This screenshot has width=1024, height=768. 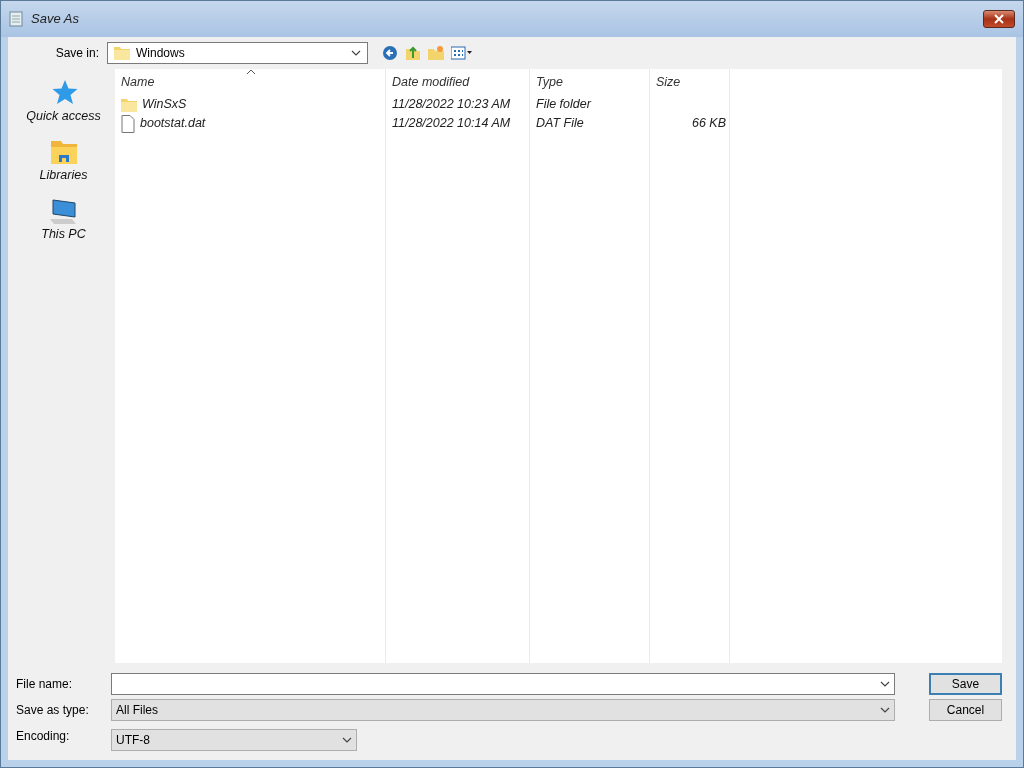 What do you see at coordinates (63, 161) in the screenshot?
I see `places-item: Libraries` at bounding box center [63, 161].